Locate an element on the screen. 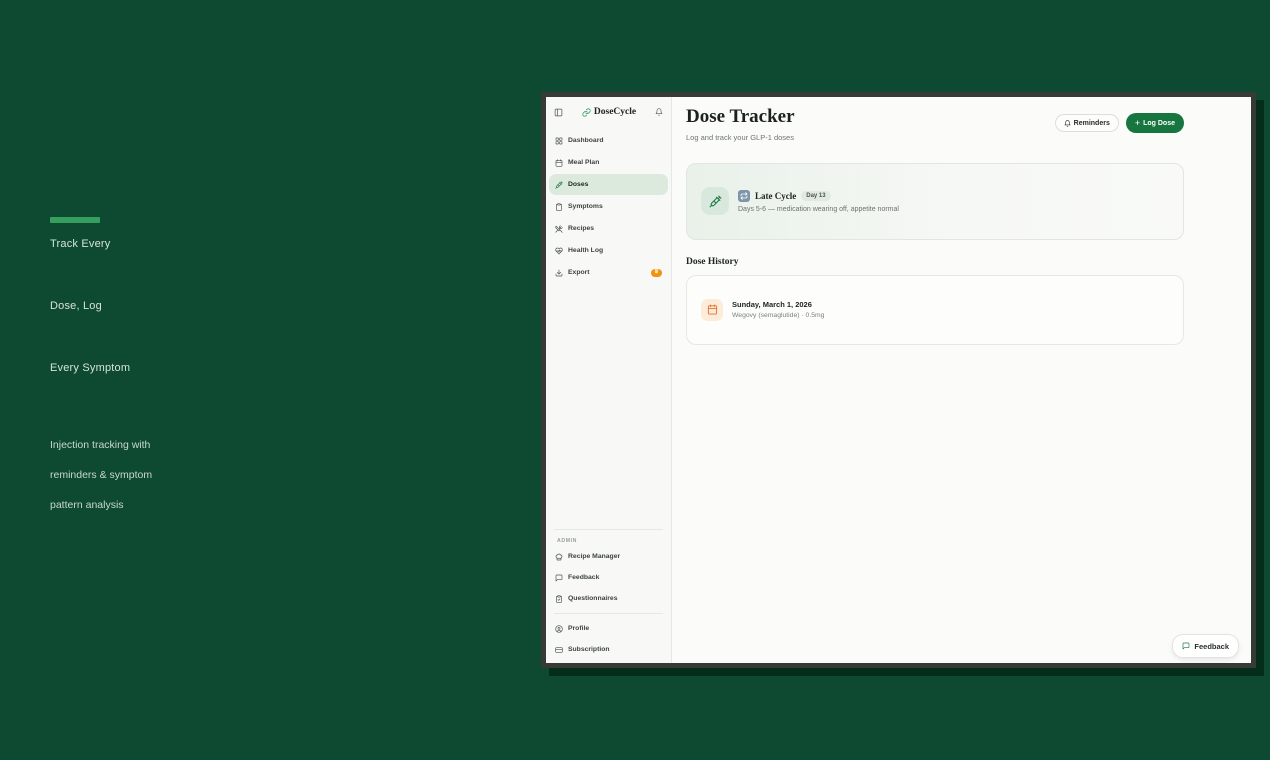 The width and height of the screenshot is (1270, 760). sidebar-item-meal-plan: Meal Plan is located at coordinates (608, 162).